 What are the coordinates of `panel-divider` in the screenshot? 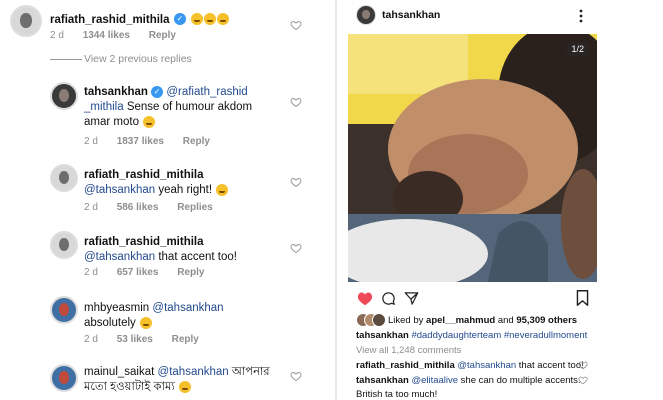 It's located at (336, 200).